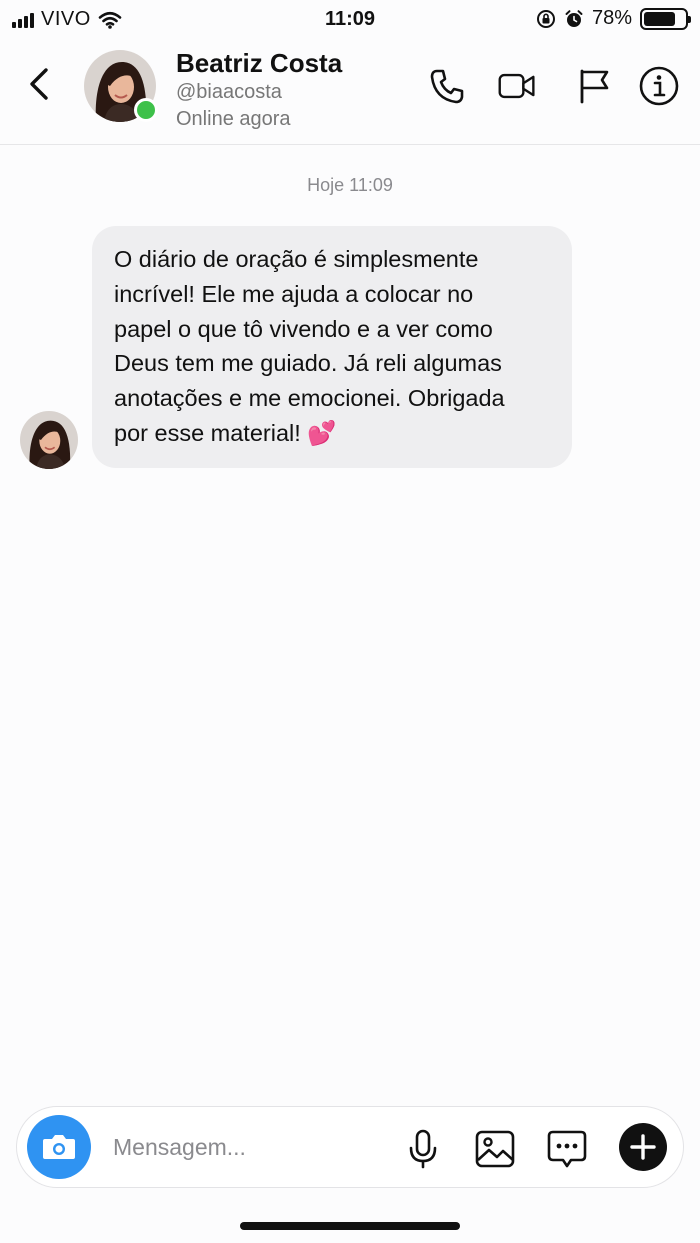 This screenshot has height=1243, width=700. Describe the element at coordinates (545, 18) in the screenshot. I see `orientation-lock-icon` at that location.